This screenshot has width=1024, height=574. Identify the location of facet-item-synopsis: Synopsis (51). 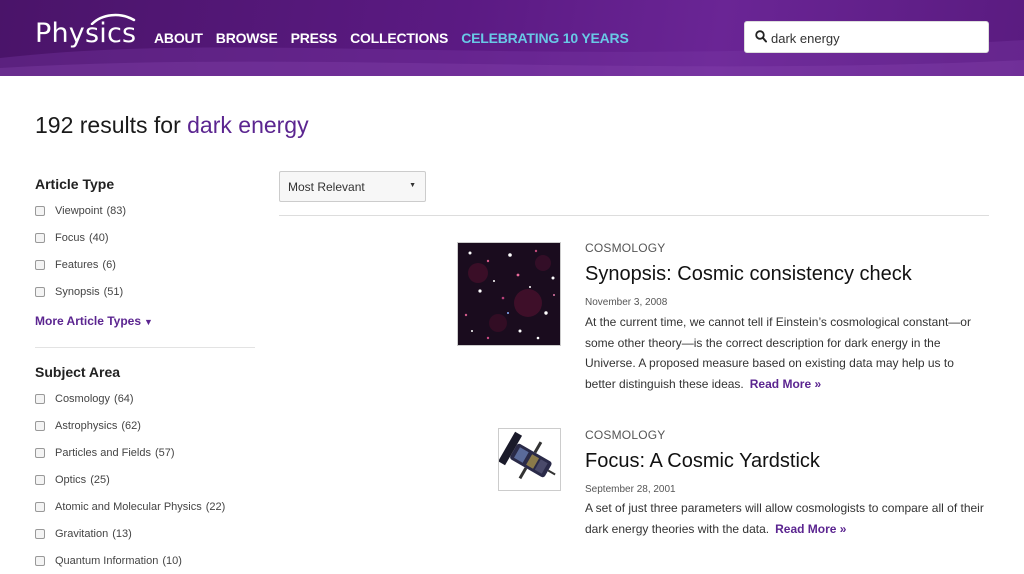
(79, 292).